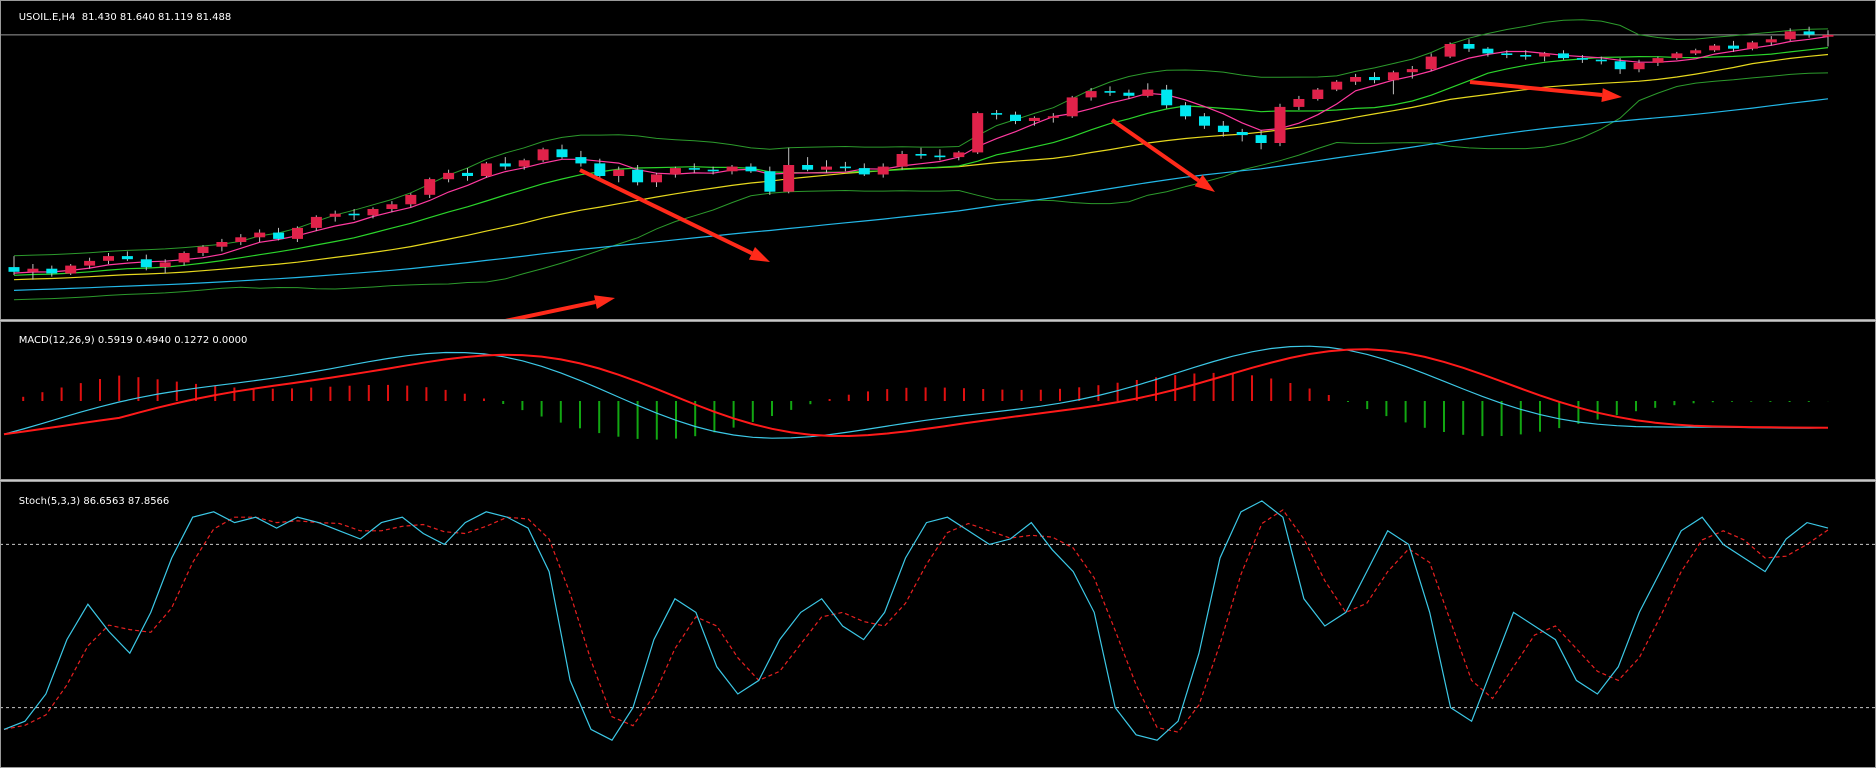  I want to click on symbol-timeframe: USOIL.E,H4, so click(47, 17).